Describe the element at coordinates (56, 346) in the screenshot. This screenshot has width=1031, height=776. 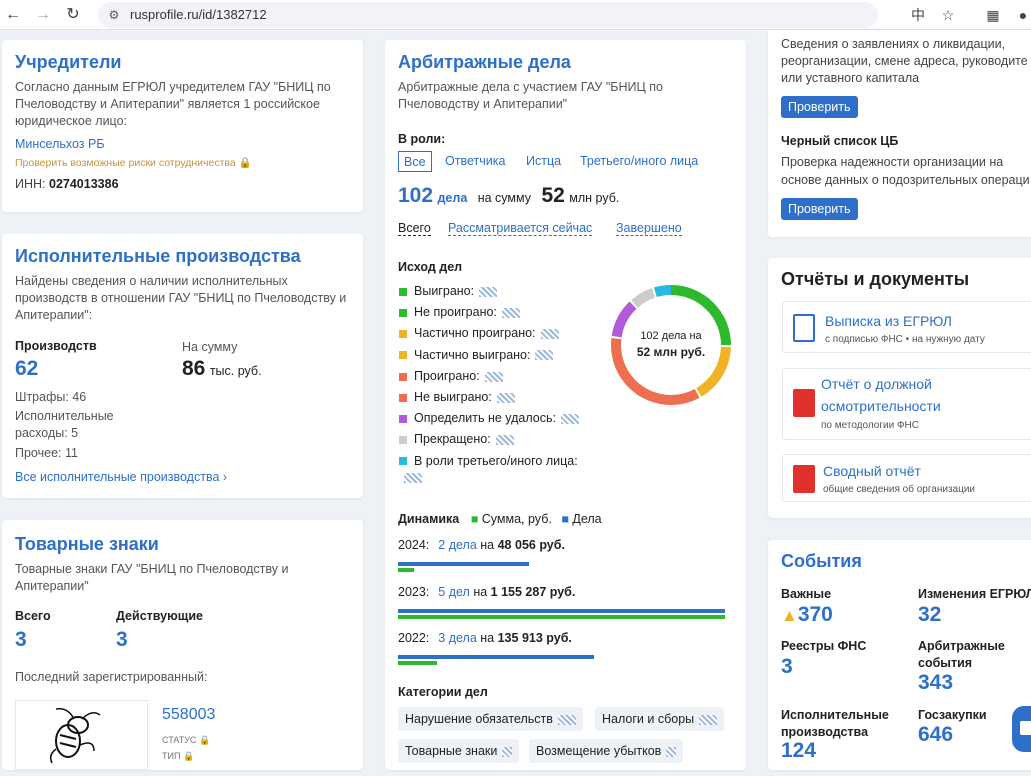
I see `enforcement-count-label: Производств` at that location.